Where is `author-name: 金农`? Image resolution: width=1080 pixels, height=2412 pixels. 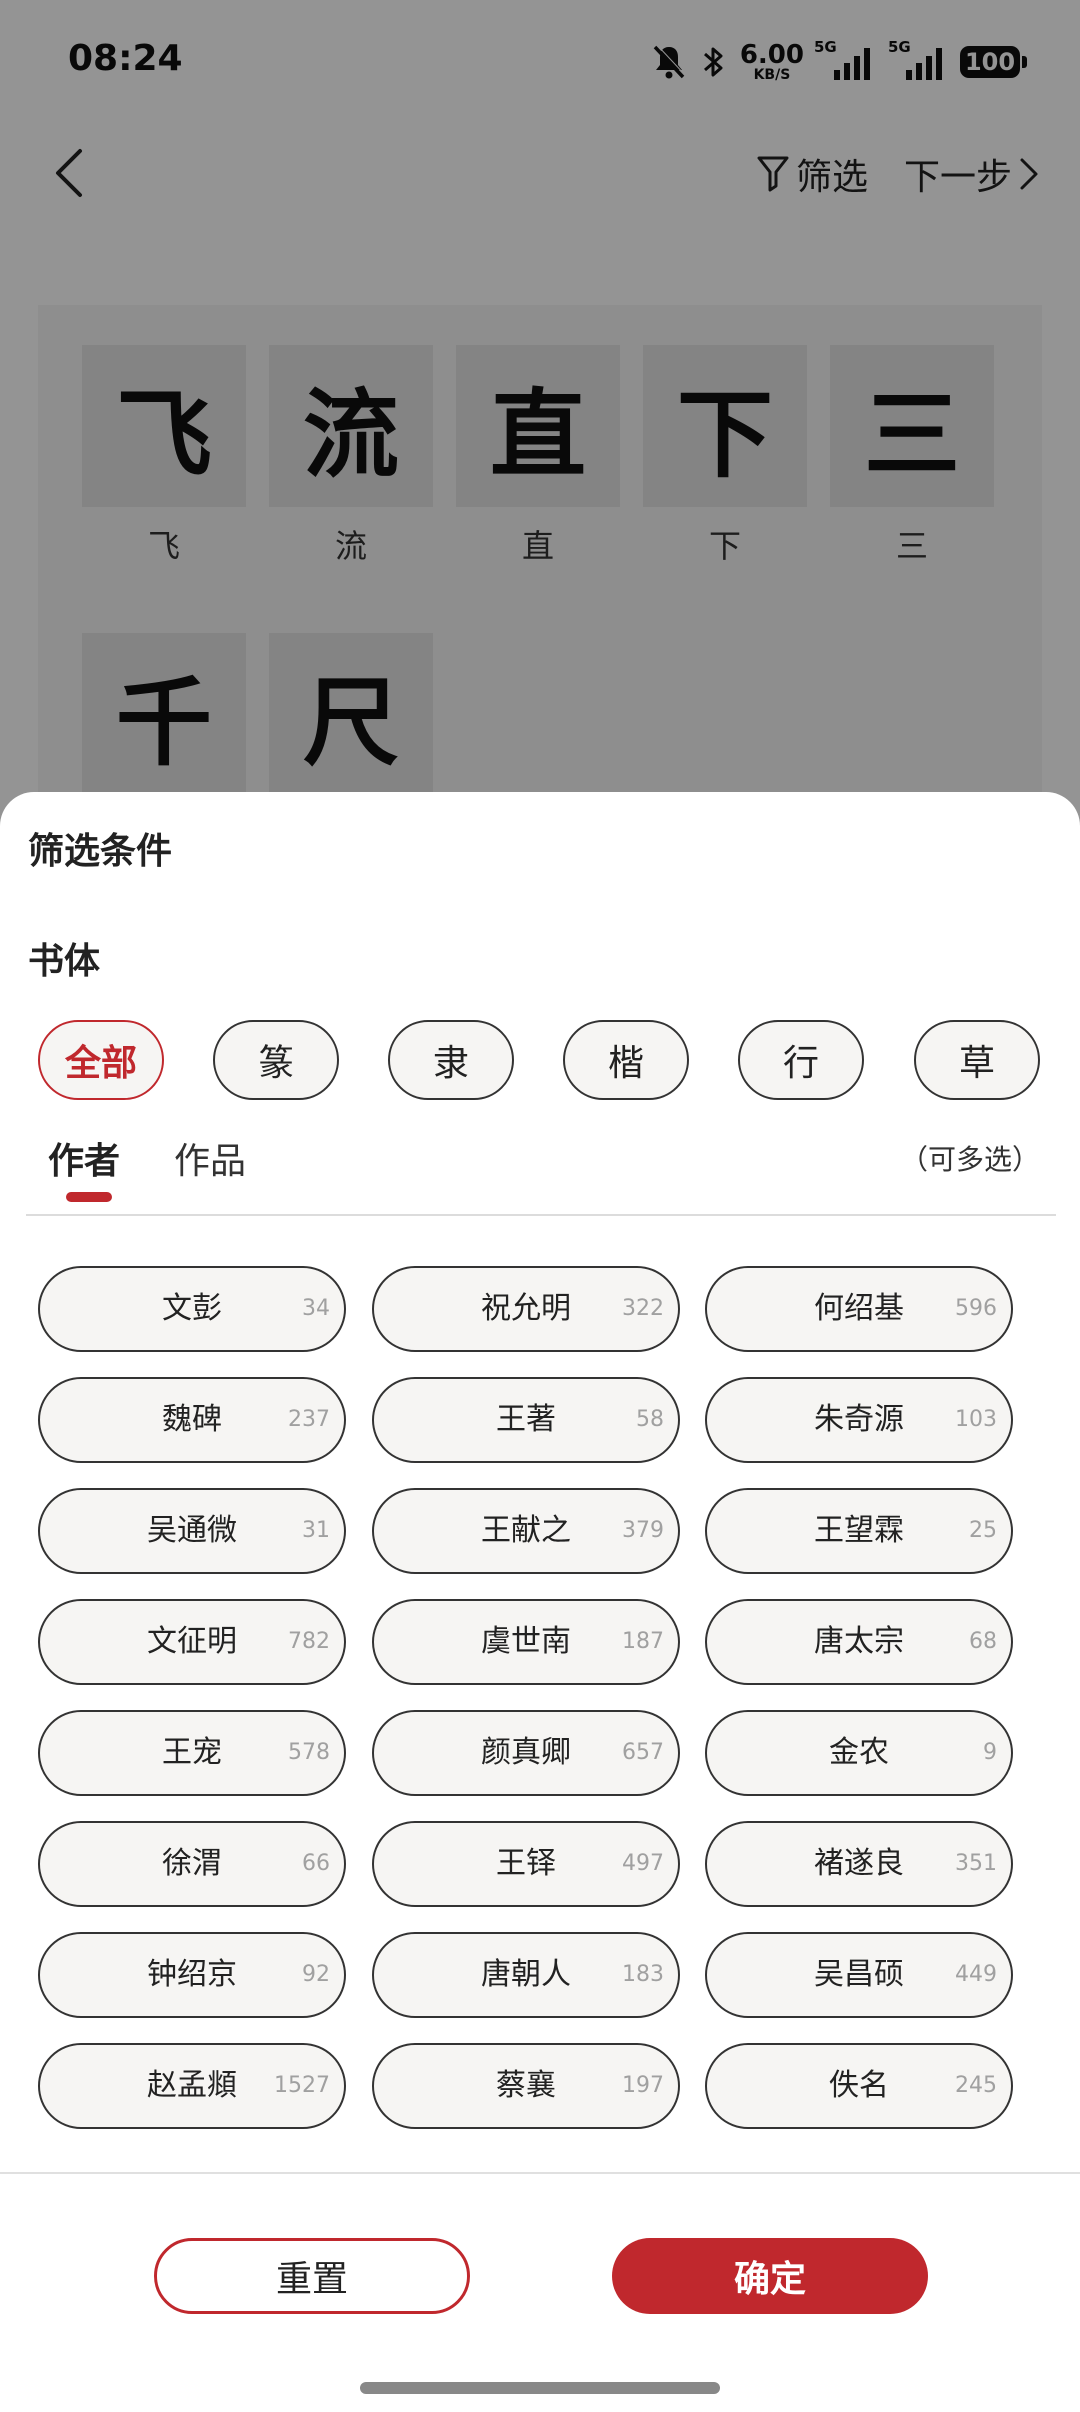 author-name: 金农 is located at coordinates (859, 1752).